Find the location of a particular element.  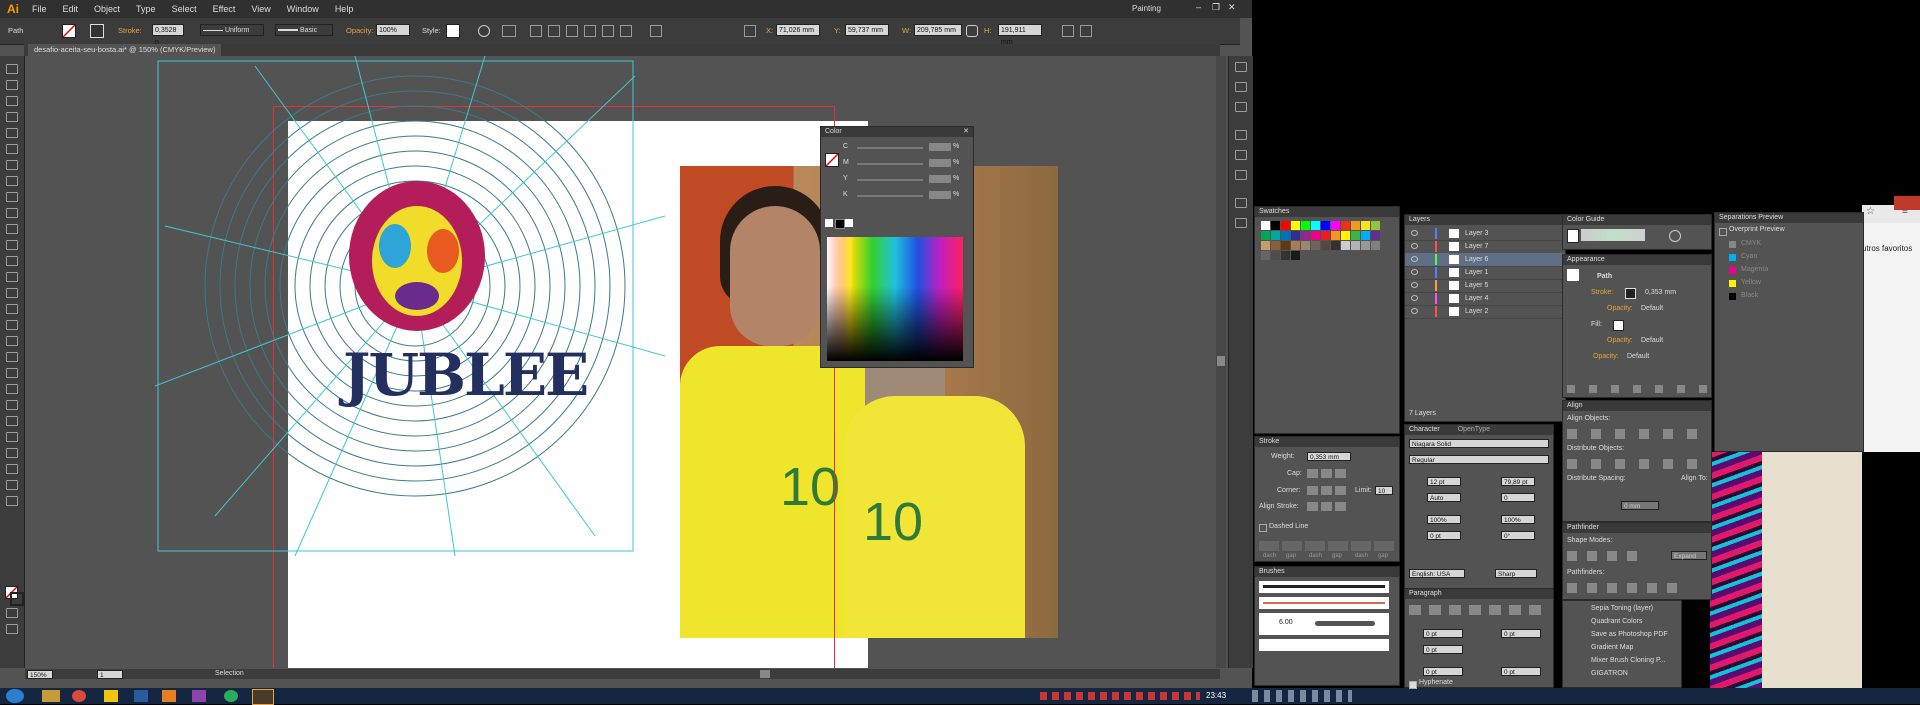

blob-brush-tool-icon is located at coordinates (12, 229).